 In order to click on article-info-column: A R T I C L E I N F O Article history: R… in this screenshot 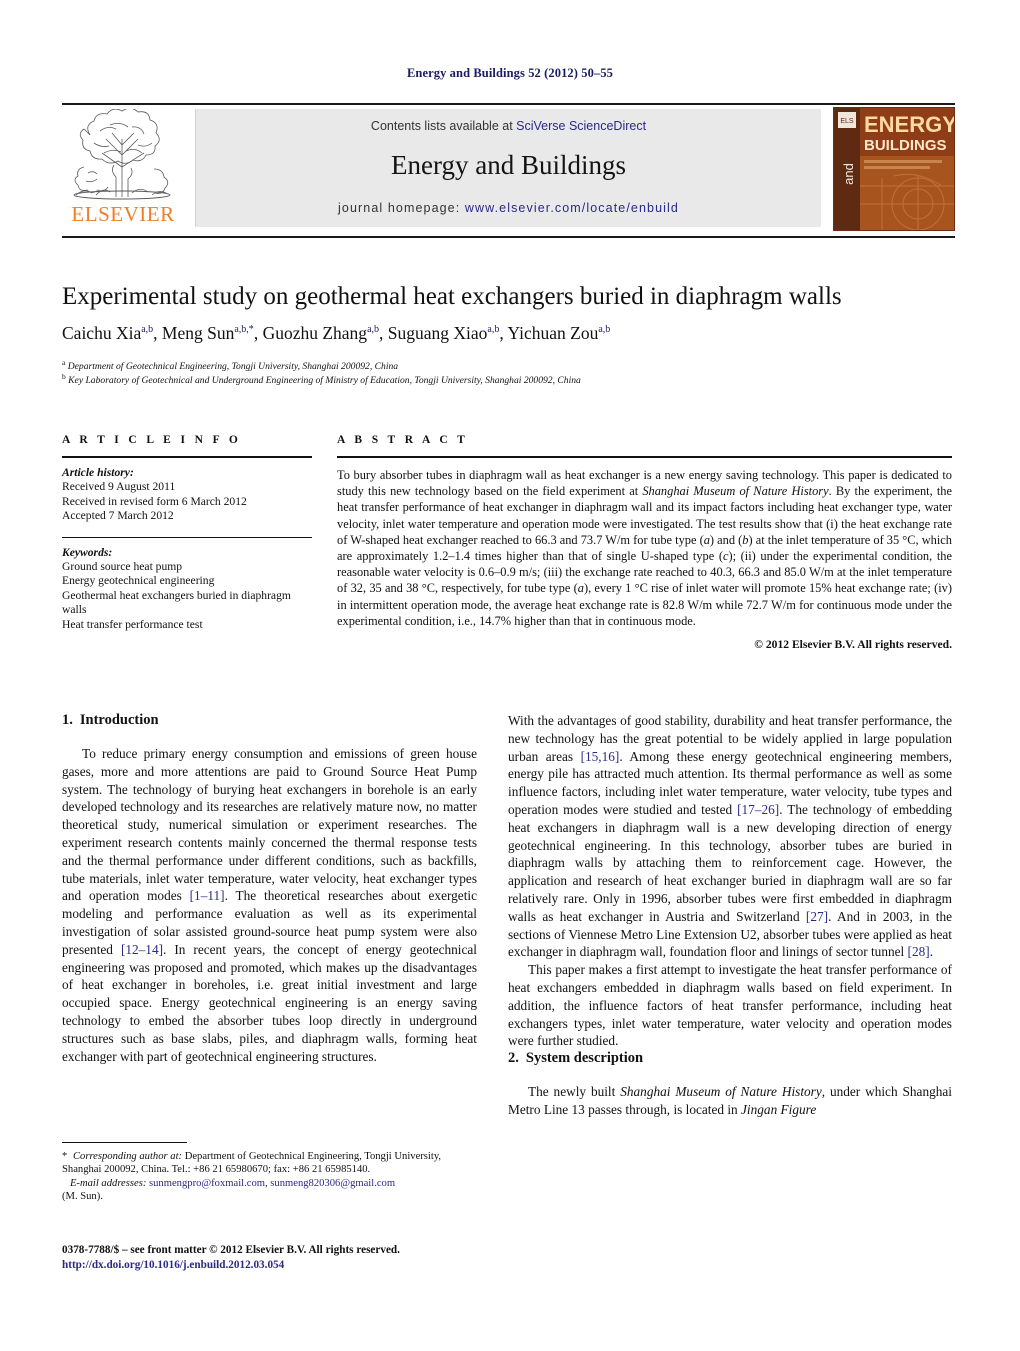, I will do `click(187, 533)`.